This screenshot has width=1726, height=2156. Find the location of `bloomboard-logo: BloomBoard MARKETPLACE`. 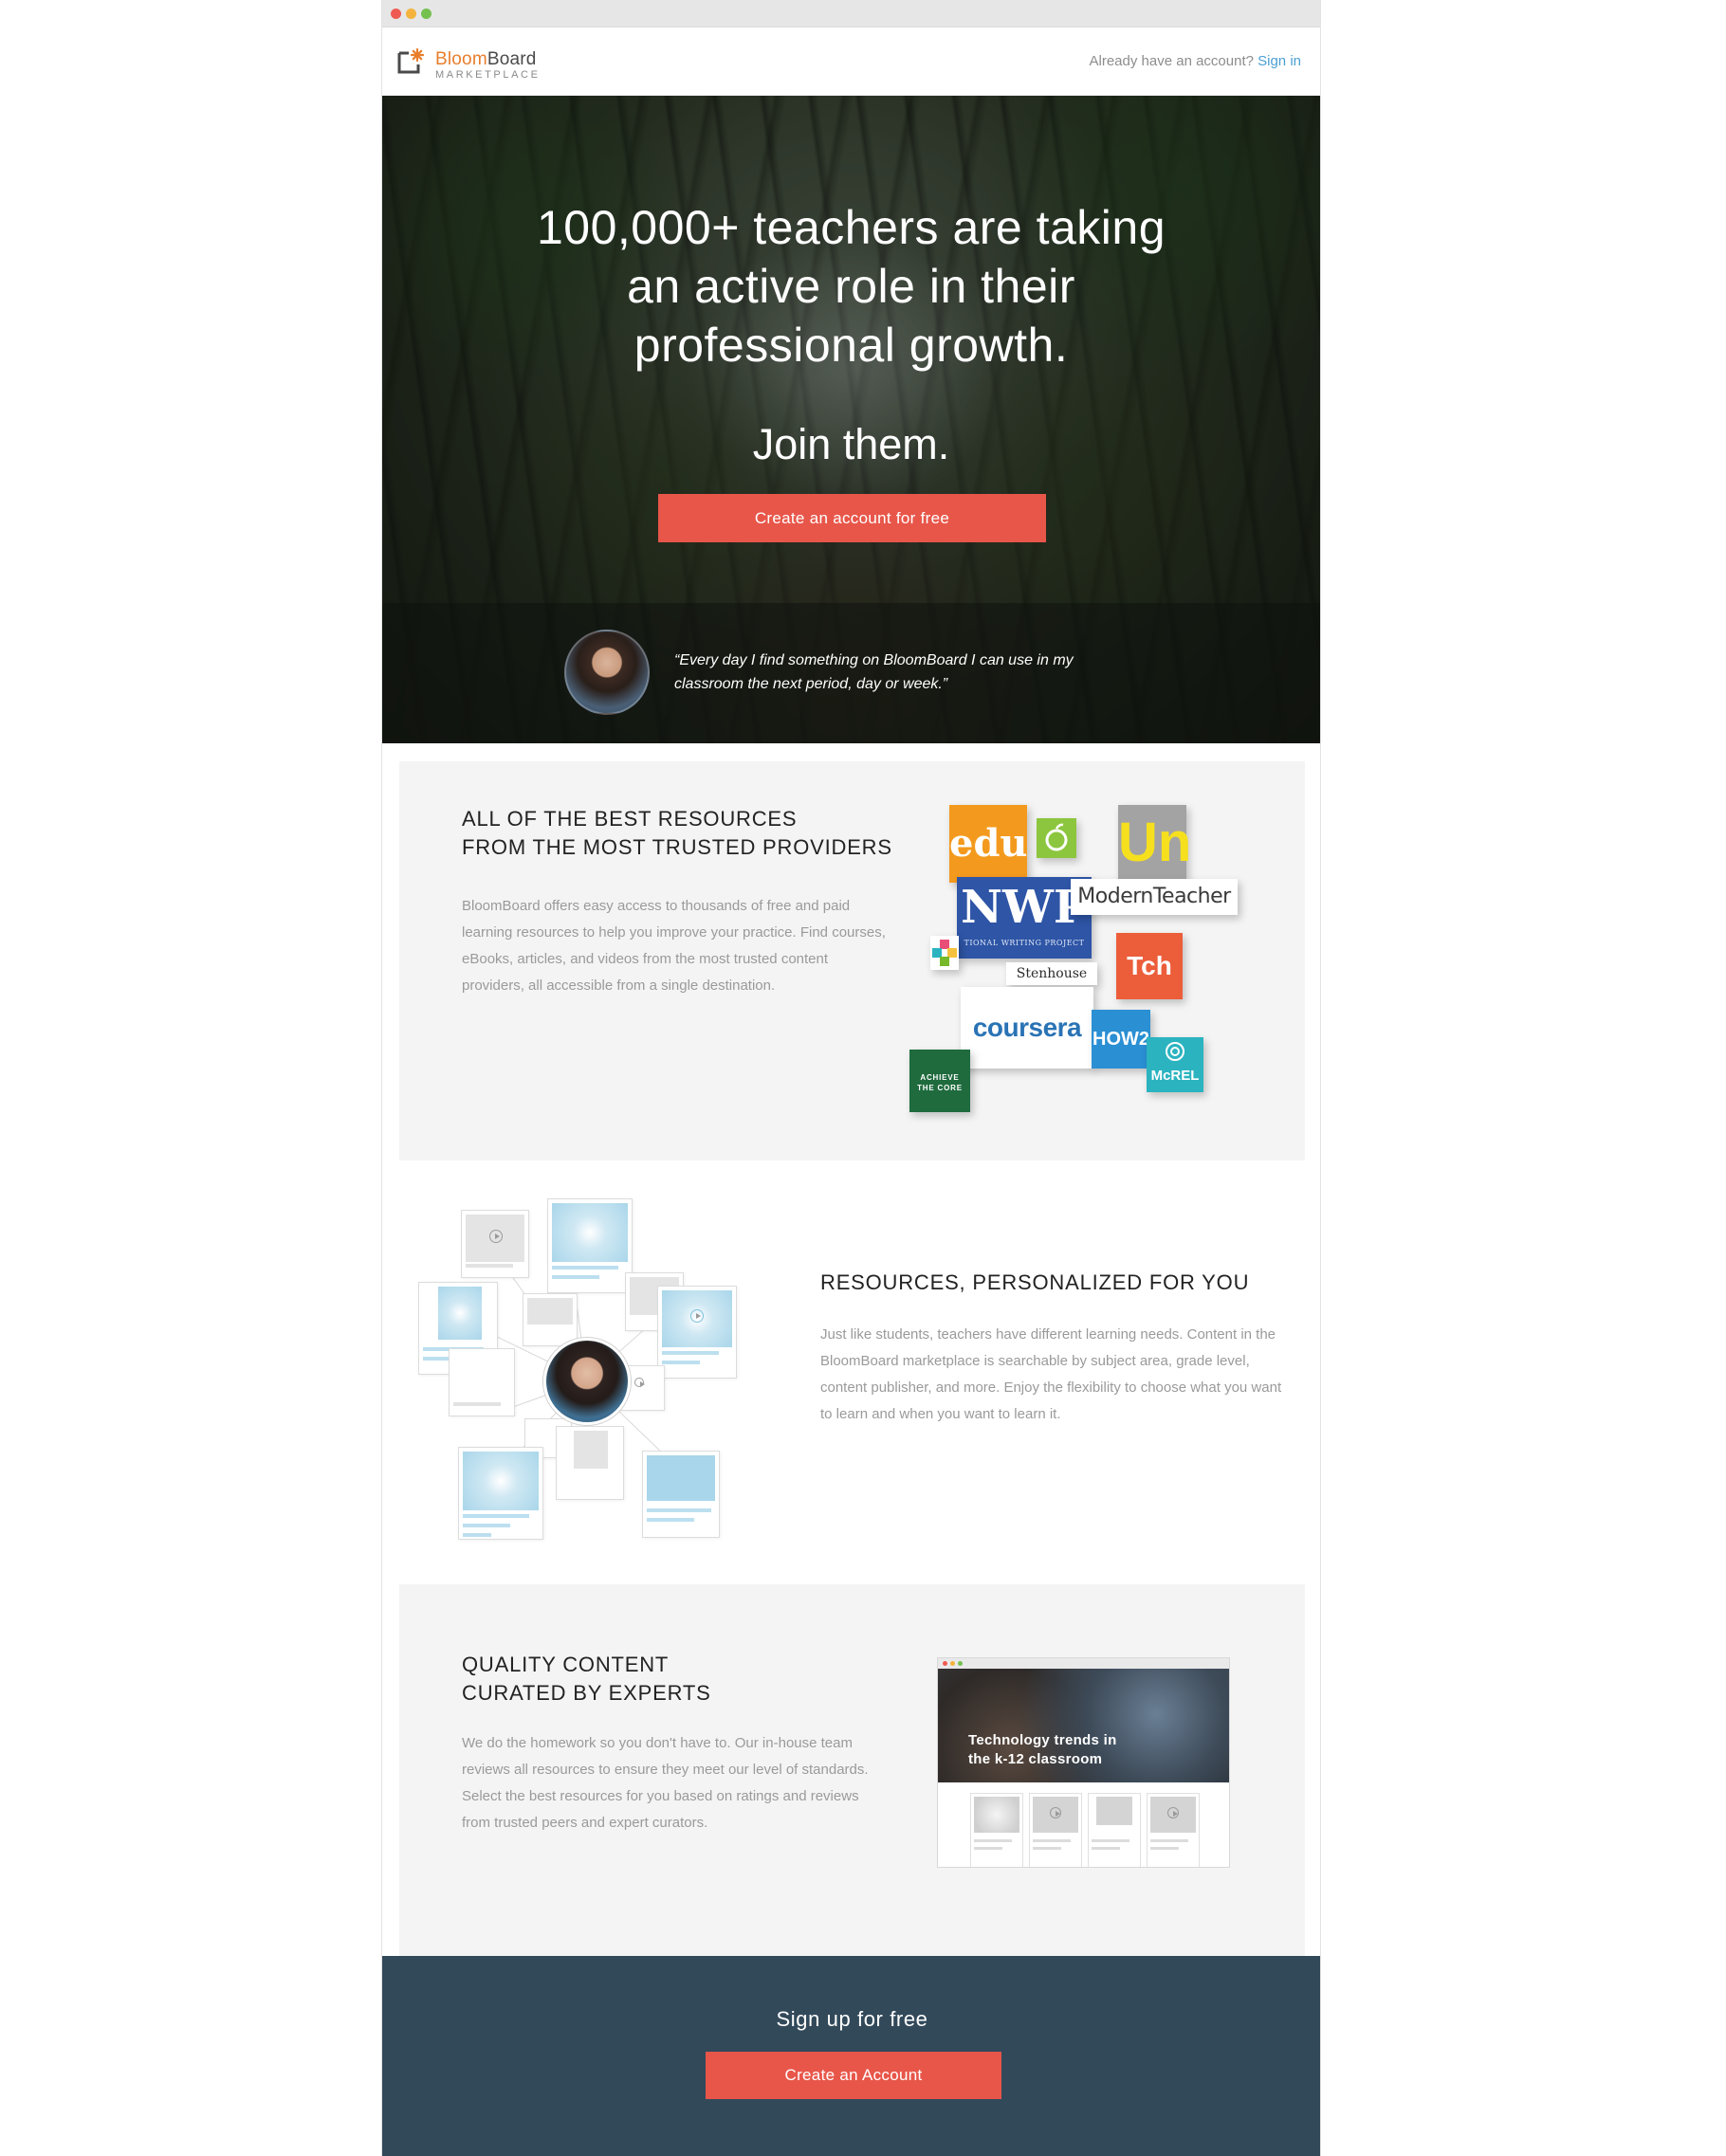

bloomboard-logo: BloomBoard MARKETPLACE is located at coordinates (478, 61).